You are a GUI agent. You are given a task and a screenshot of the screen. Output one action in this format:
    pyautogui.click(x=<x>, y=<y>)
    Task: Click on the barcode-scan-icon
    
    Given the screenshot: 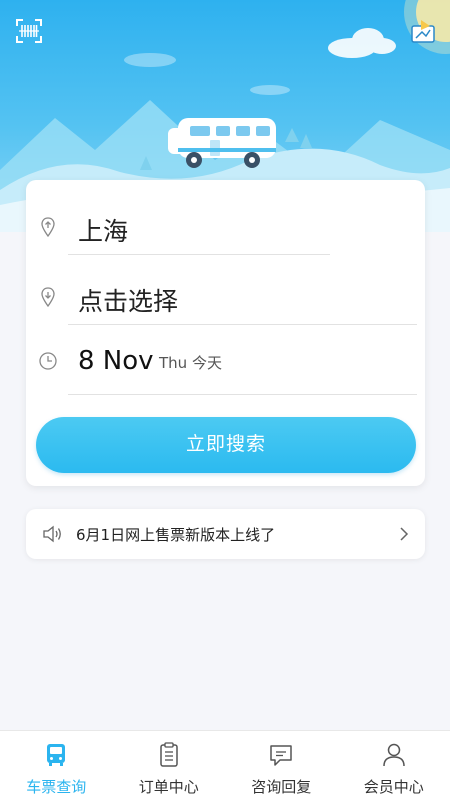 What is the action you would take?
    pyautogui.click(x=29, y=31)
    